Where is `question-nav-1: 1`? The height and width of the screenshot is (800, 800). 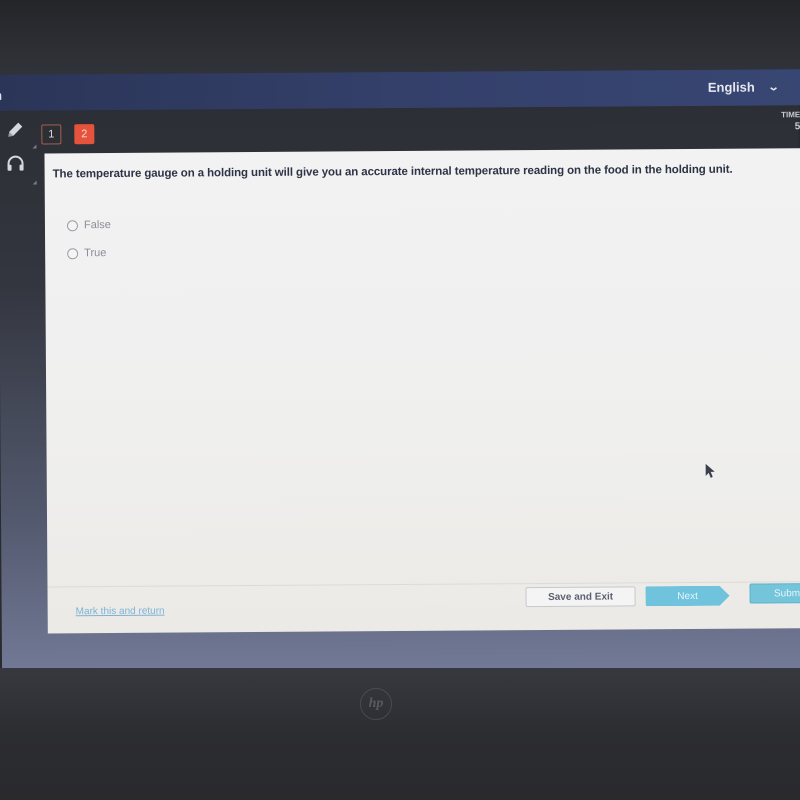
question-nav-1: 1 is located at coordinates (51, 134).